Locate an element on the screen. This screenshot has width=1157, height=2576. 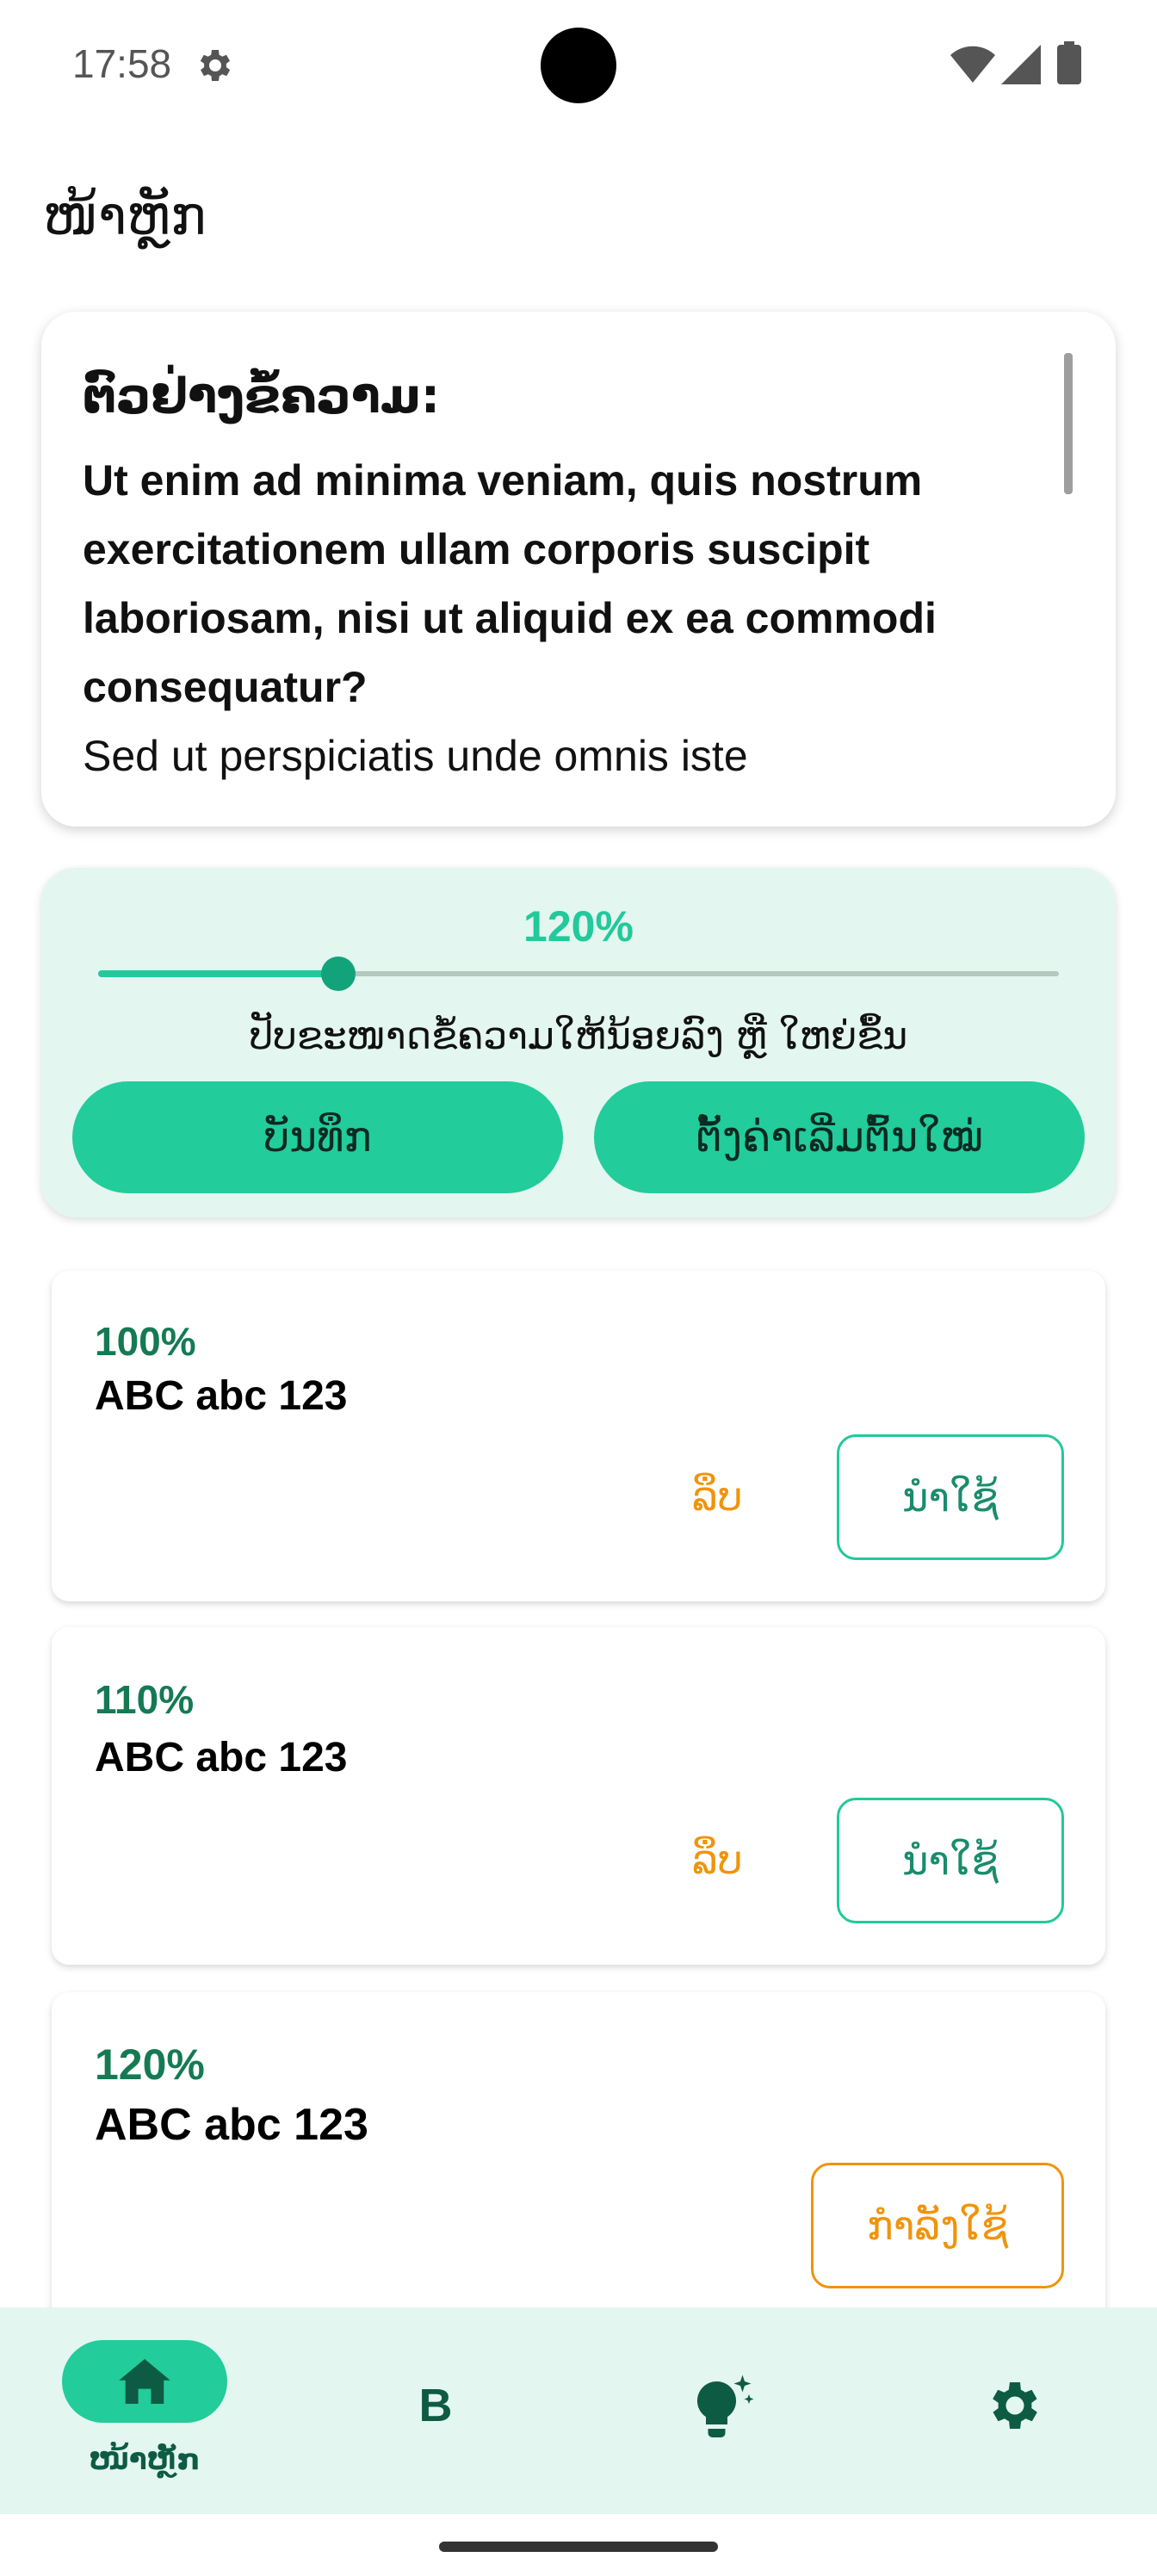
preset-percent: 120% is located at coordinates (150, 2064).